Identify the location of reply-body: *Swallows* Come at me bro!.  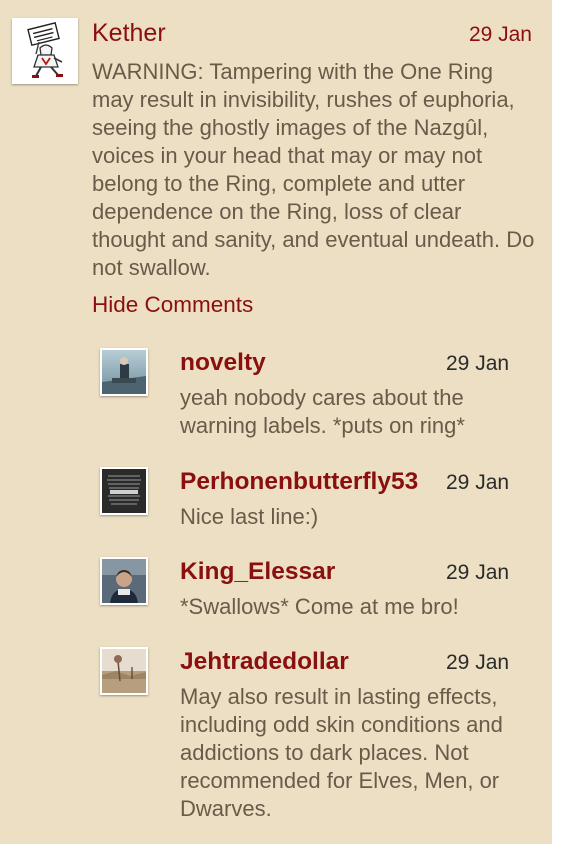
(319, 606).